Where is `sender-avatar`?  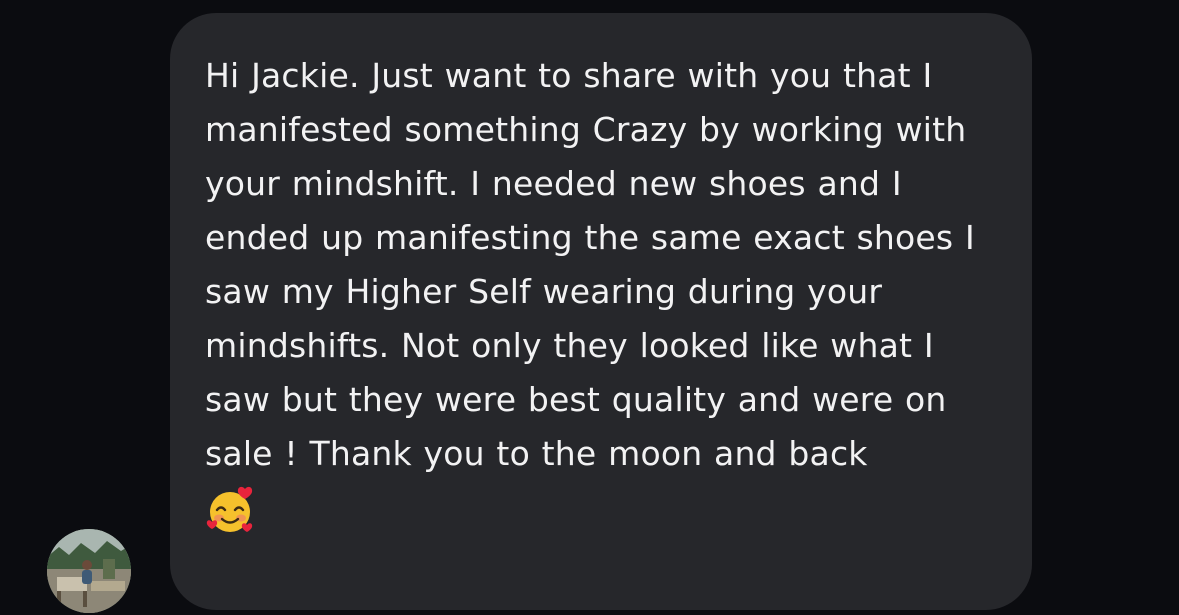
sender-avatar is located at coordinates (89, 571).